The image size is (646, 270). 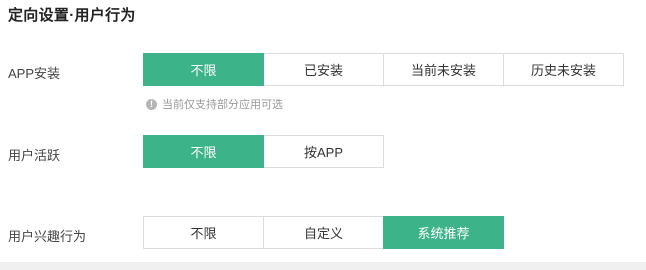 What do you see at coordinates (203, 232) in the screenshot?
I see `user-interest-option-unlimited: 不限` at bounding box center [203, 232].